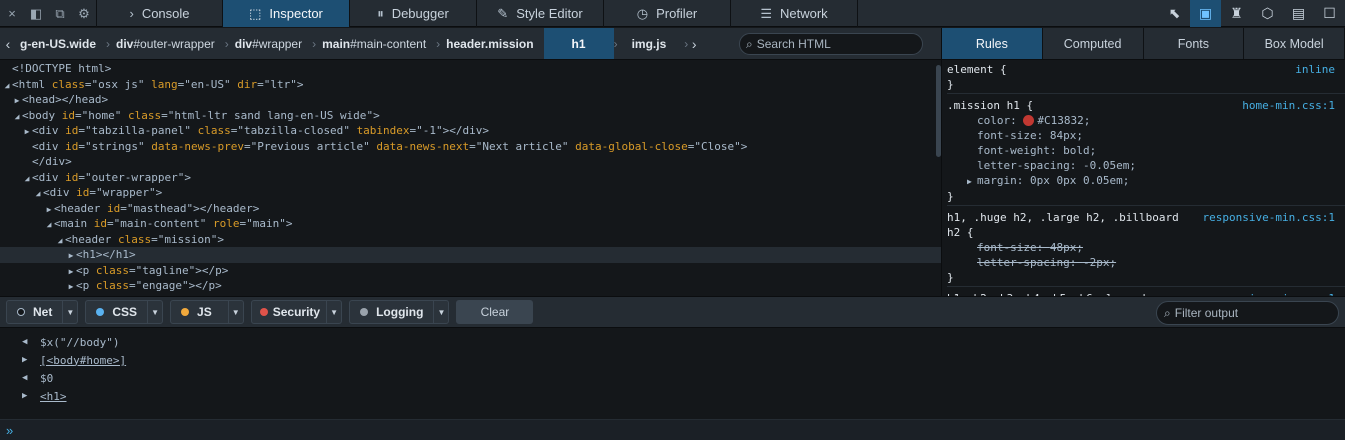 This screenshot has width=1345, height=440. I want to click on breadcrumb-item: main #main-content, so click(376, 43).